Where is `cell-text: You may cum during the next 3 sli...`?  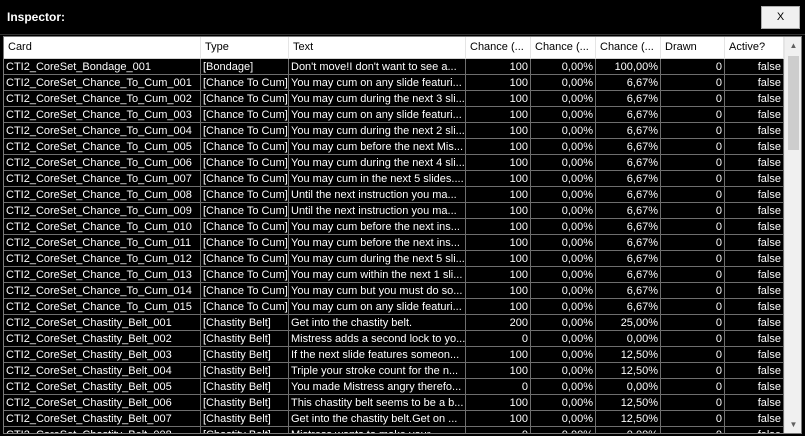 cell-text: You may cum during the next 3 sli... is located at coordinates (377, 99).